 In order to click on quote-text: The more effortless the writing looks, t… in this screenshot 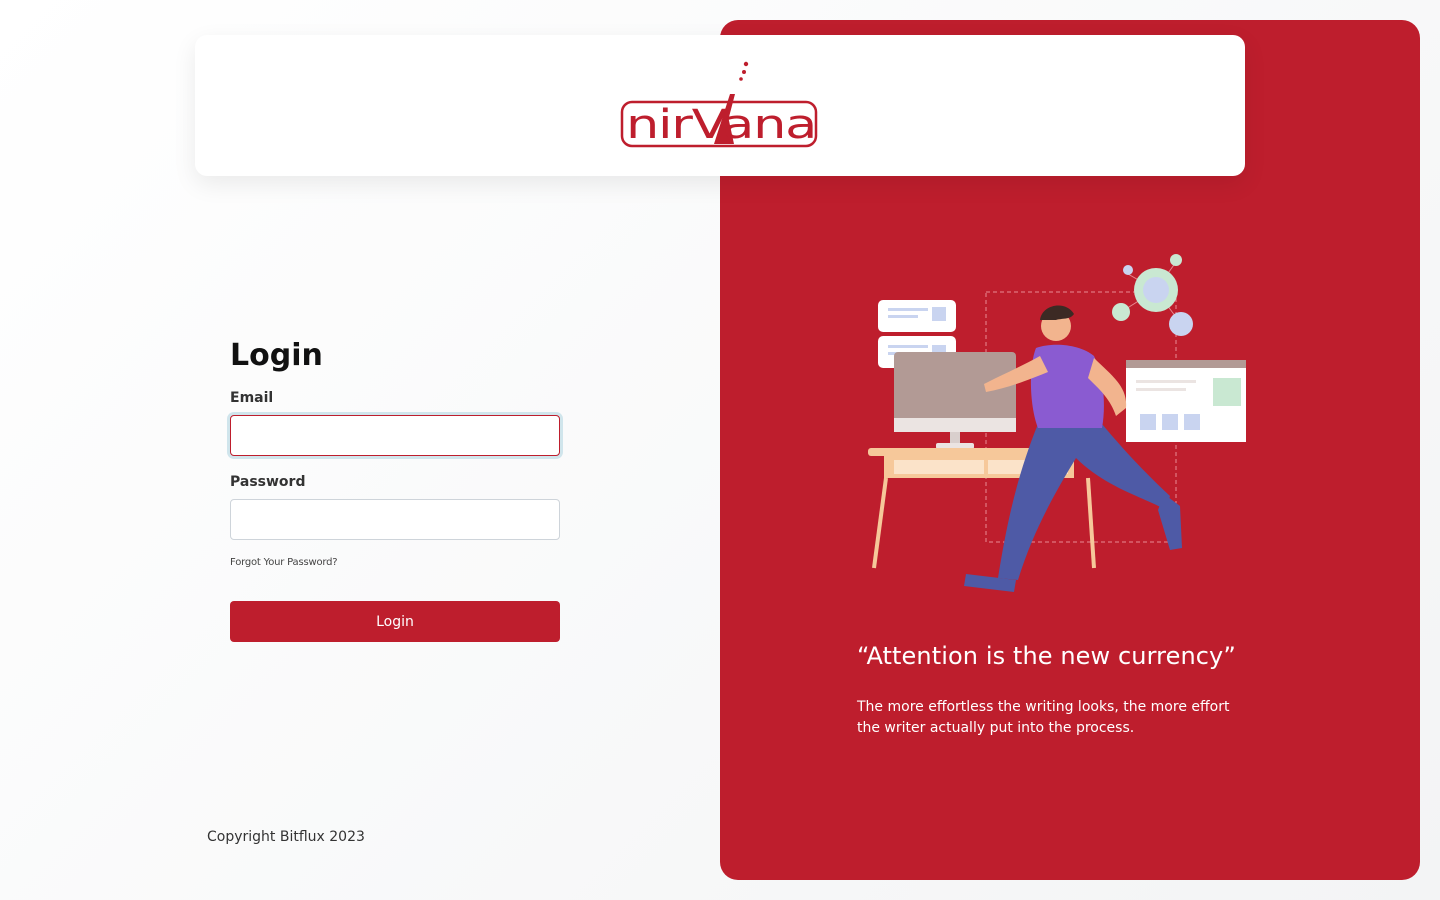, I will do `click(1043, 717)`.